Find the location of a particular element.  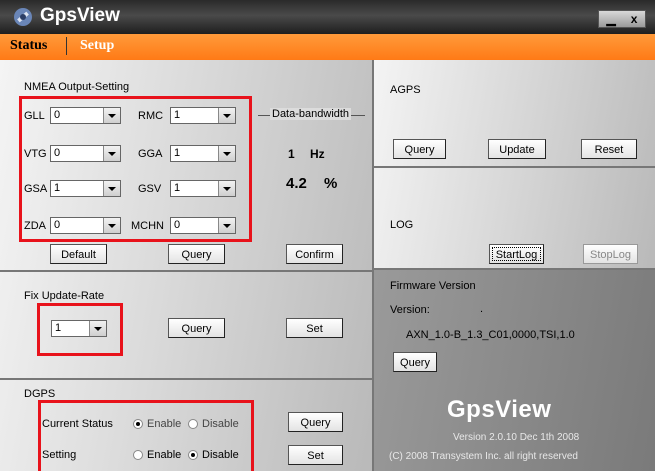

window-controls: ▁ x is located at coordinates (622, 19).